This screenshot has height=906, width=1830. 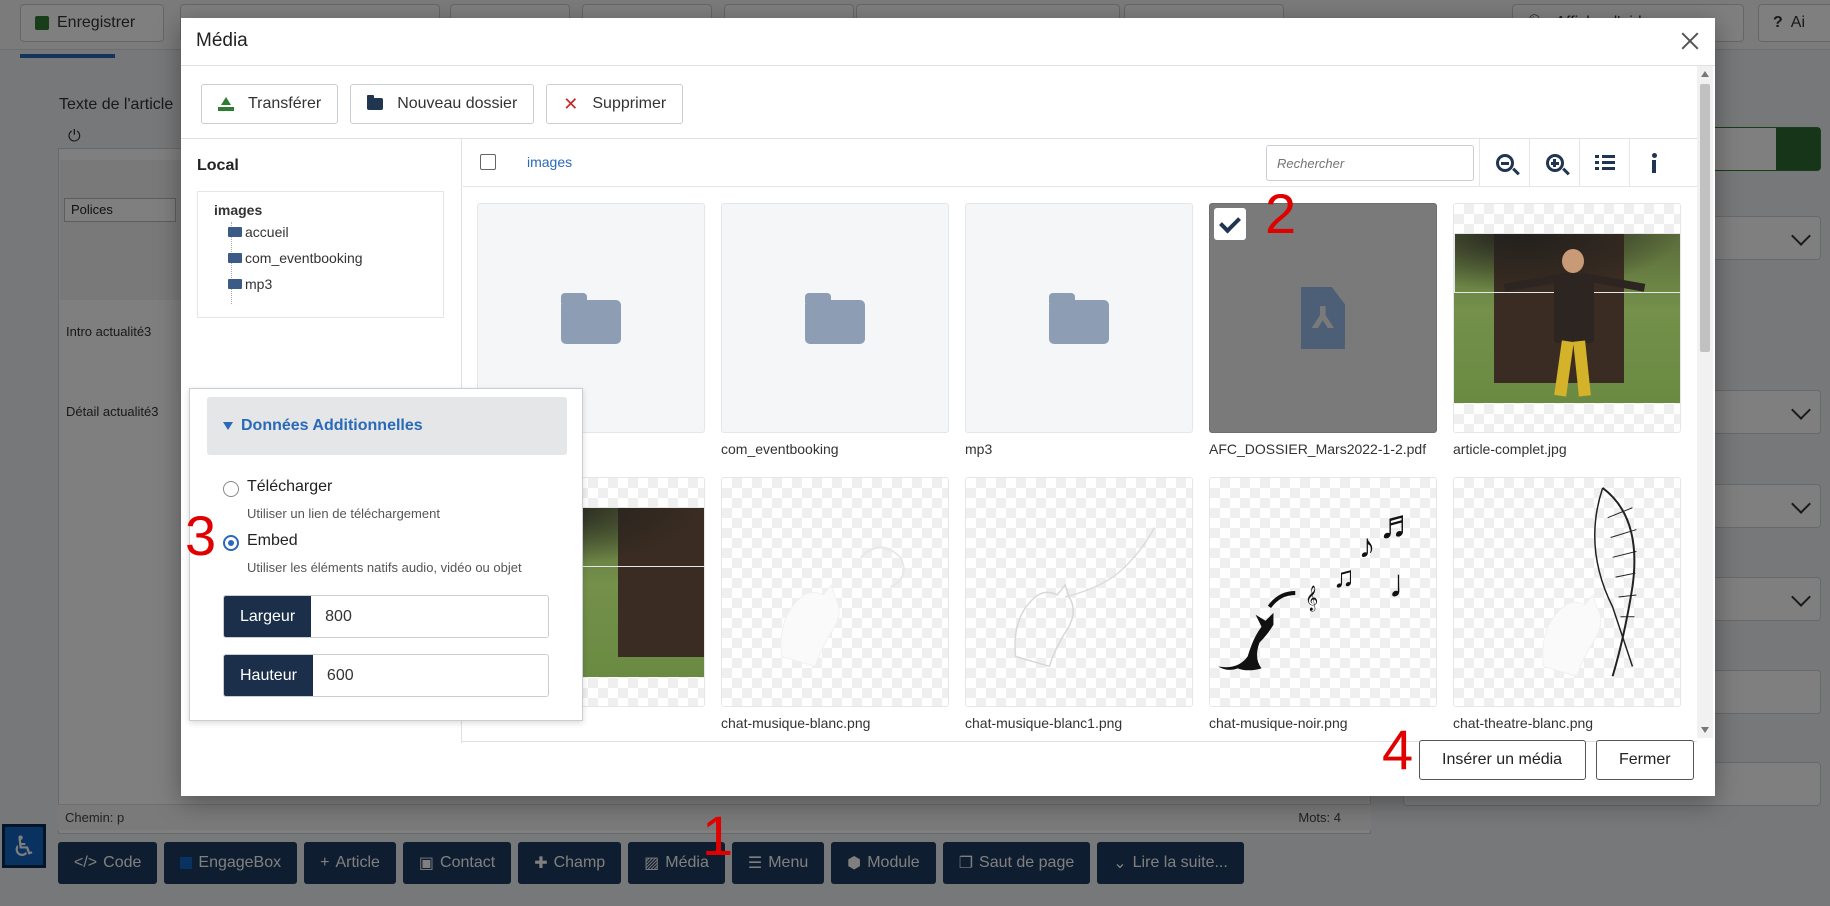 What do you see at coordinates (295, 258) in the screenshot?
I see `tree-item-com-eventbooking: com_eventbooking` at bounding box center [295, 258].